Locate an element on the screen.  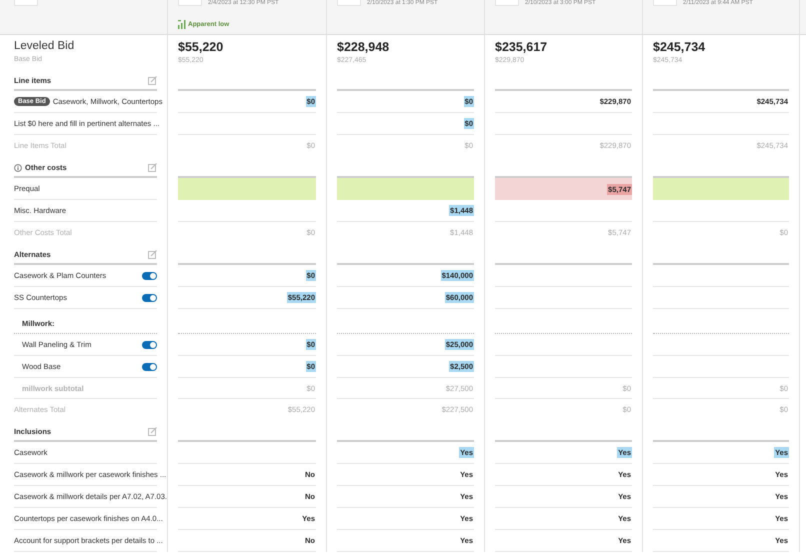
leveled-bid-title: Leveled Bid is located at coordinates (45, 46).